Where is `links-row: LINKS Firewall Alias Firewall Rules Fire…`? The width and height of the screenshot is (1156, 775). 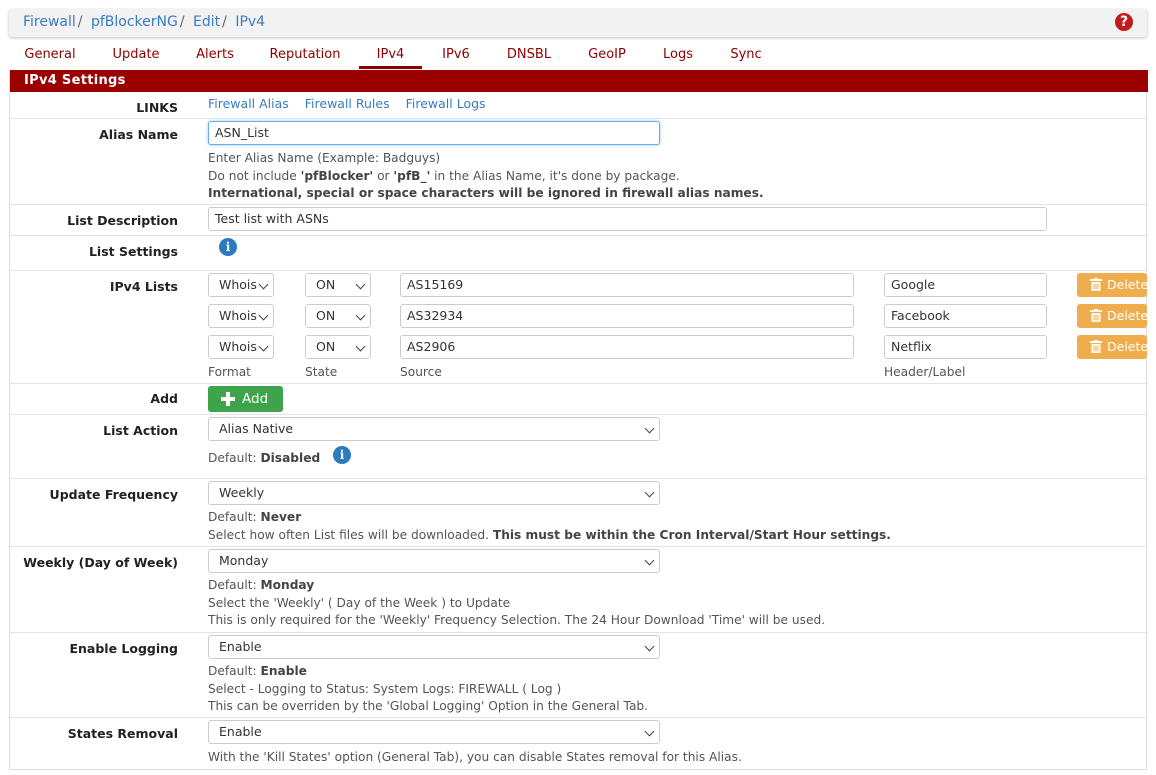 links-row: LINKS Firewall Alias Firewall Rules Fire… is located at coordinates (579, 105).